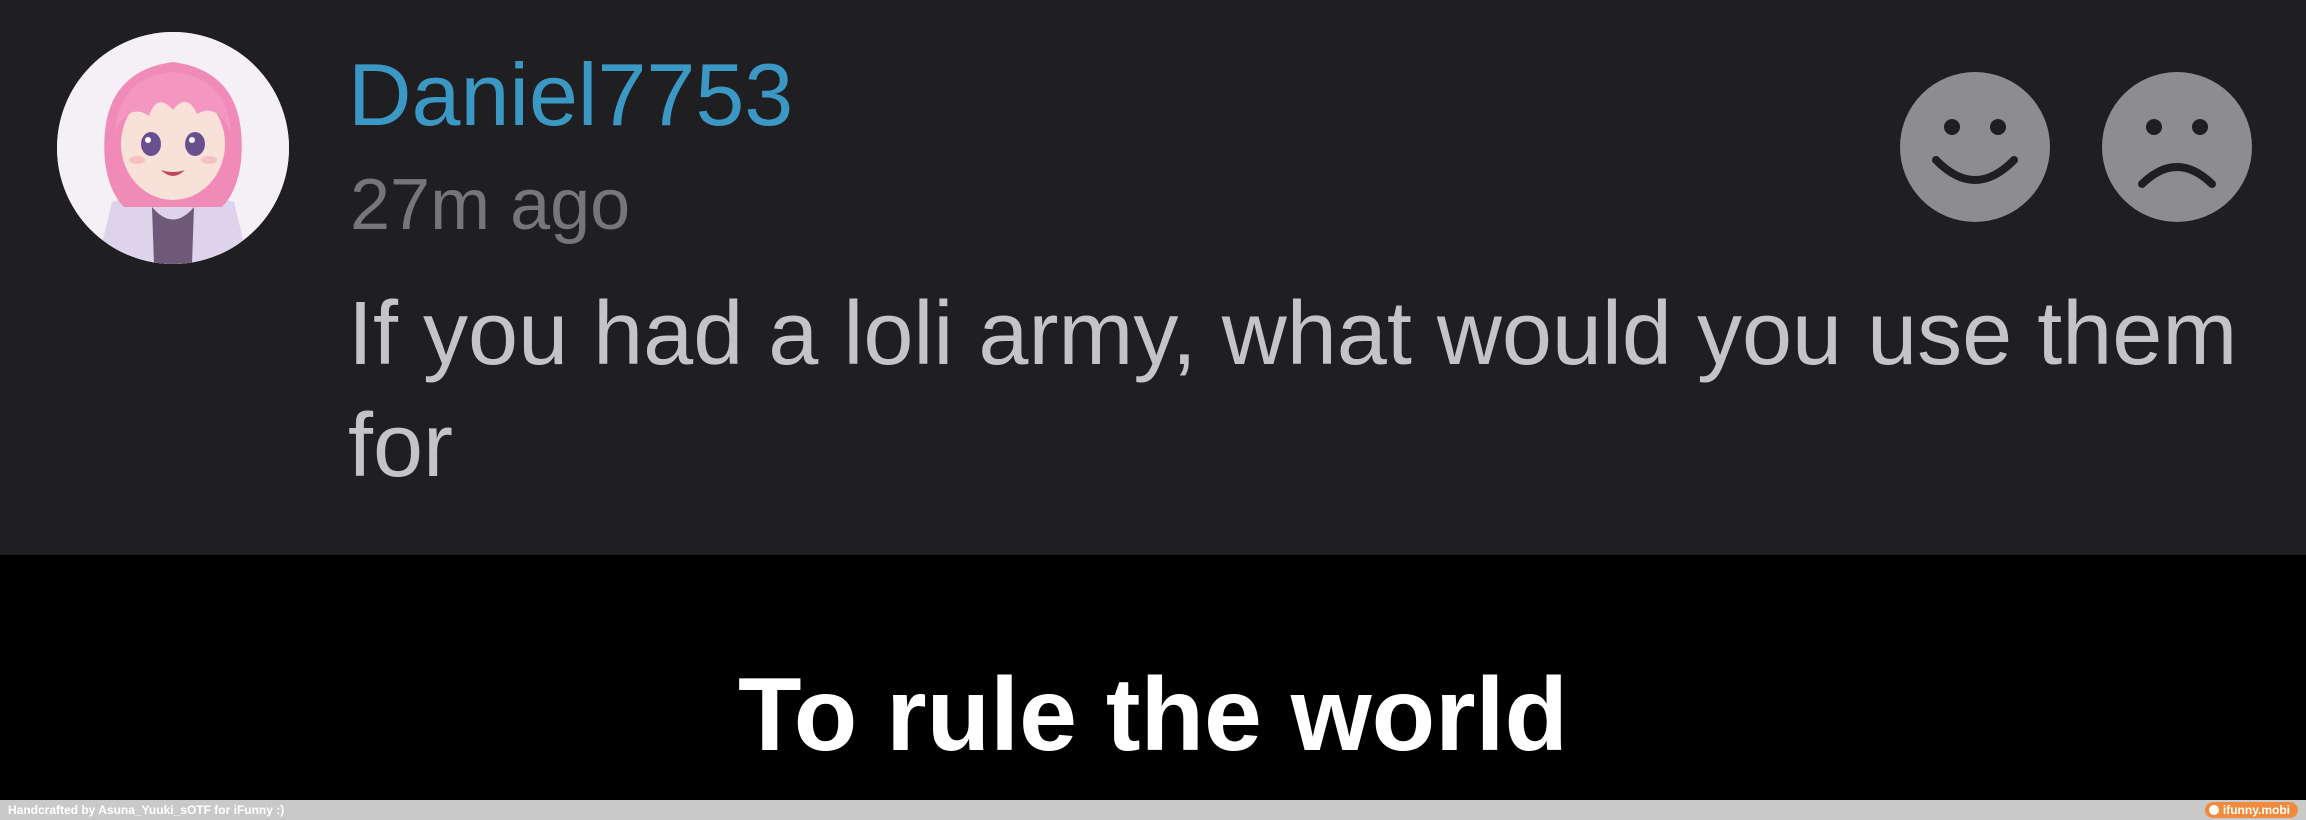  I want to click on smile-icon, so click(1975, 151).